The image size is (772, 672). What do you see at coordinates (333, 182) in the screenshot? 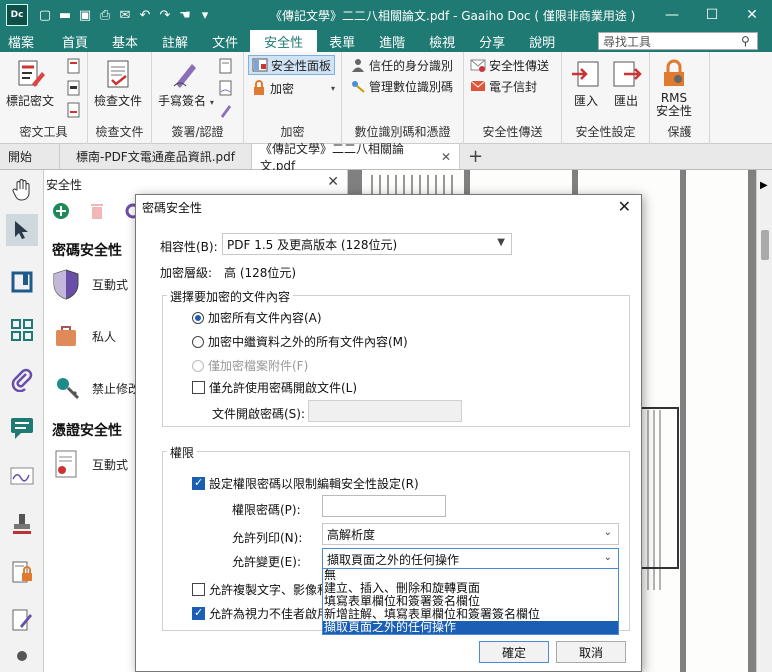
I see `panel-close-icon: ✕` at bounding box center [333, 182].